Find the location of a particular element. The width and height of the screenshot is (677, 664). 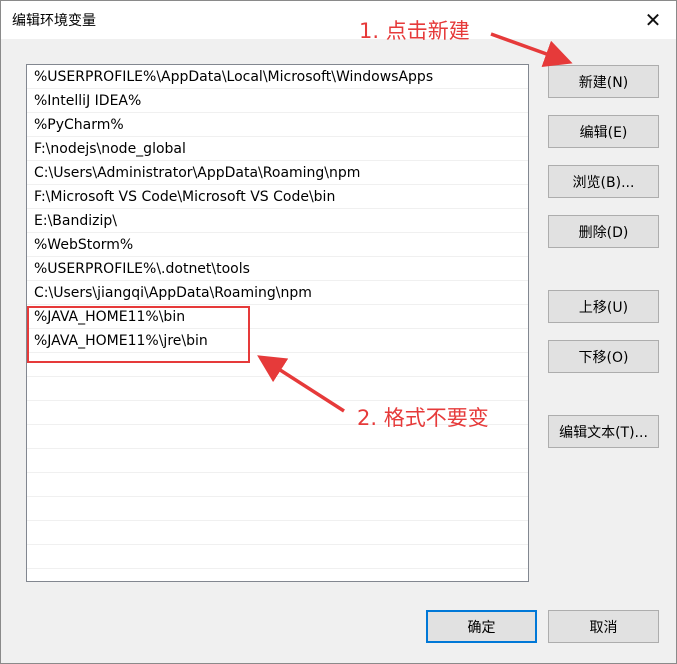

new-button: 新建(N) is located at coordinates (603, 81).